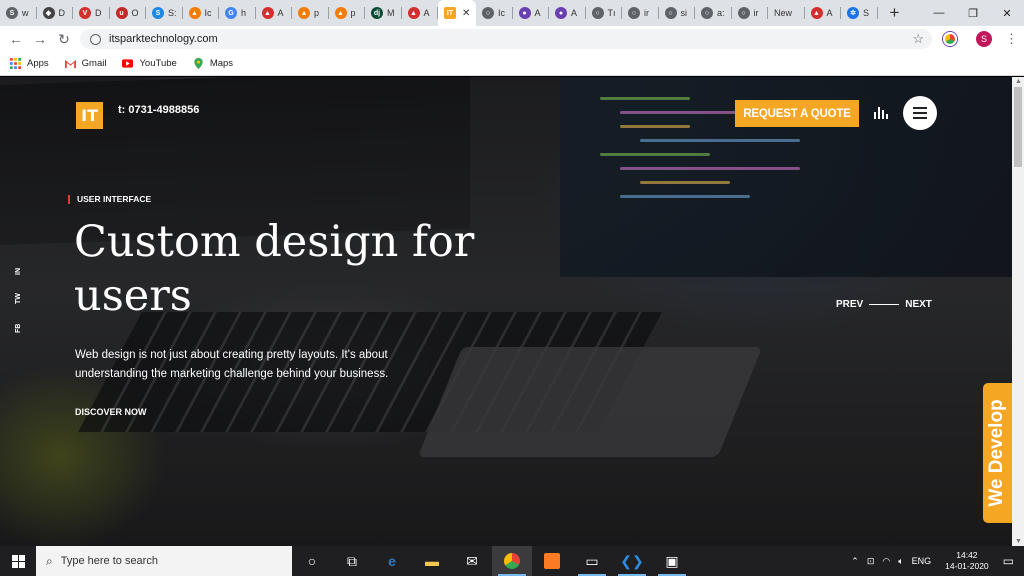  I want to click on scrollbar-thumb, so click(1018, 127).